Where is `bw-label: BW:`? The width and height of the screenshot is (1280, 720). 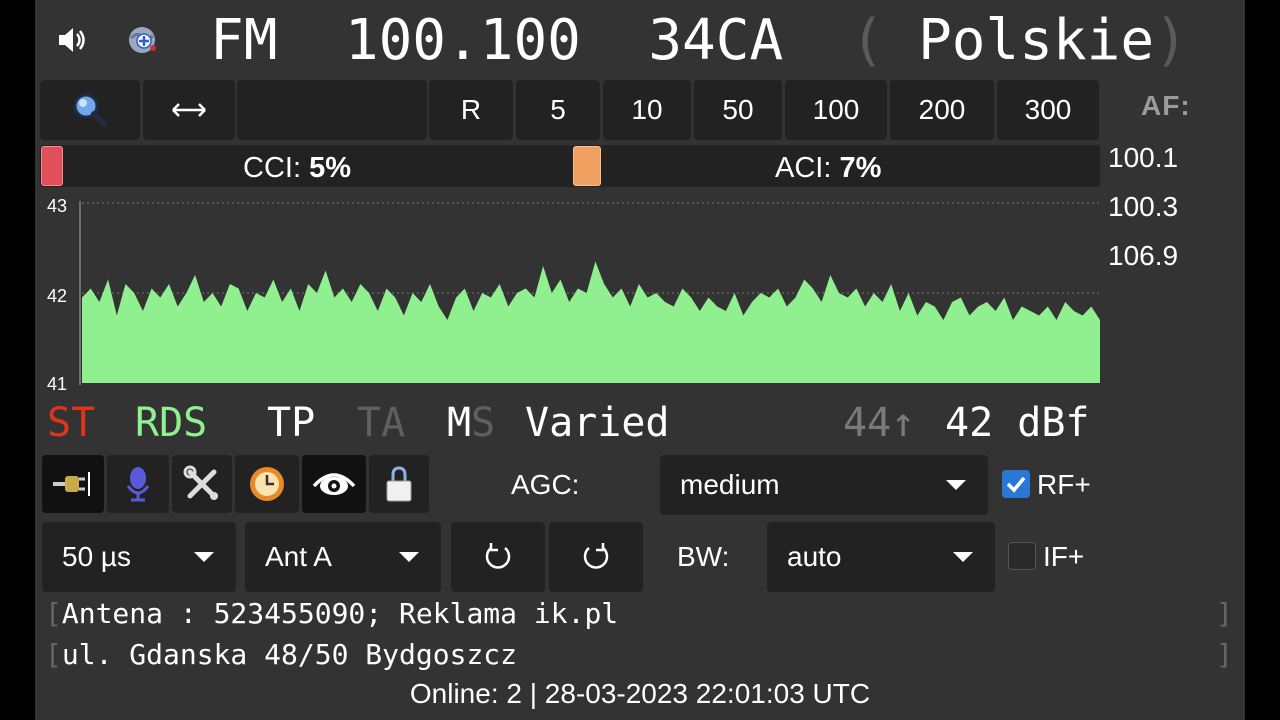
bw-label: BW: is located at coordinates (703, 556).